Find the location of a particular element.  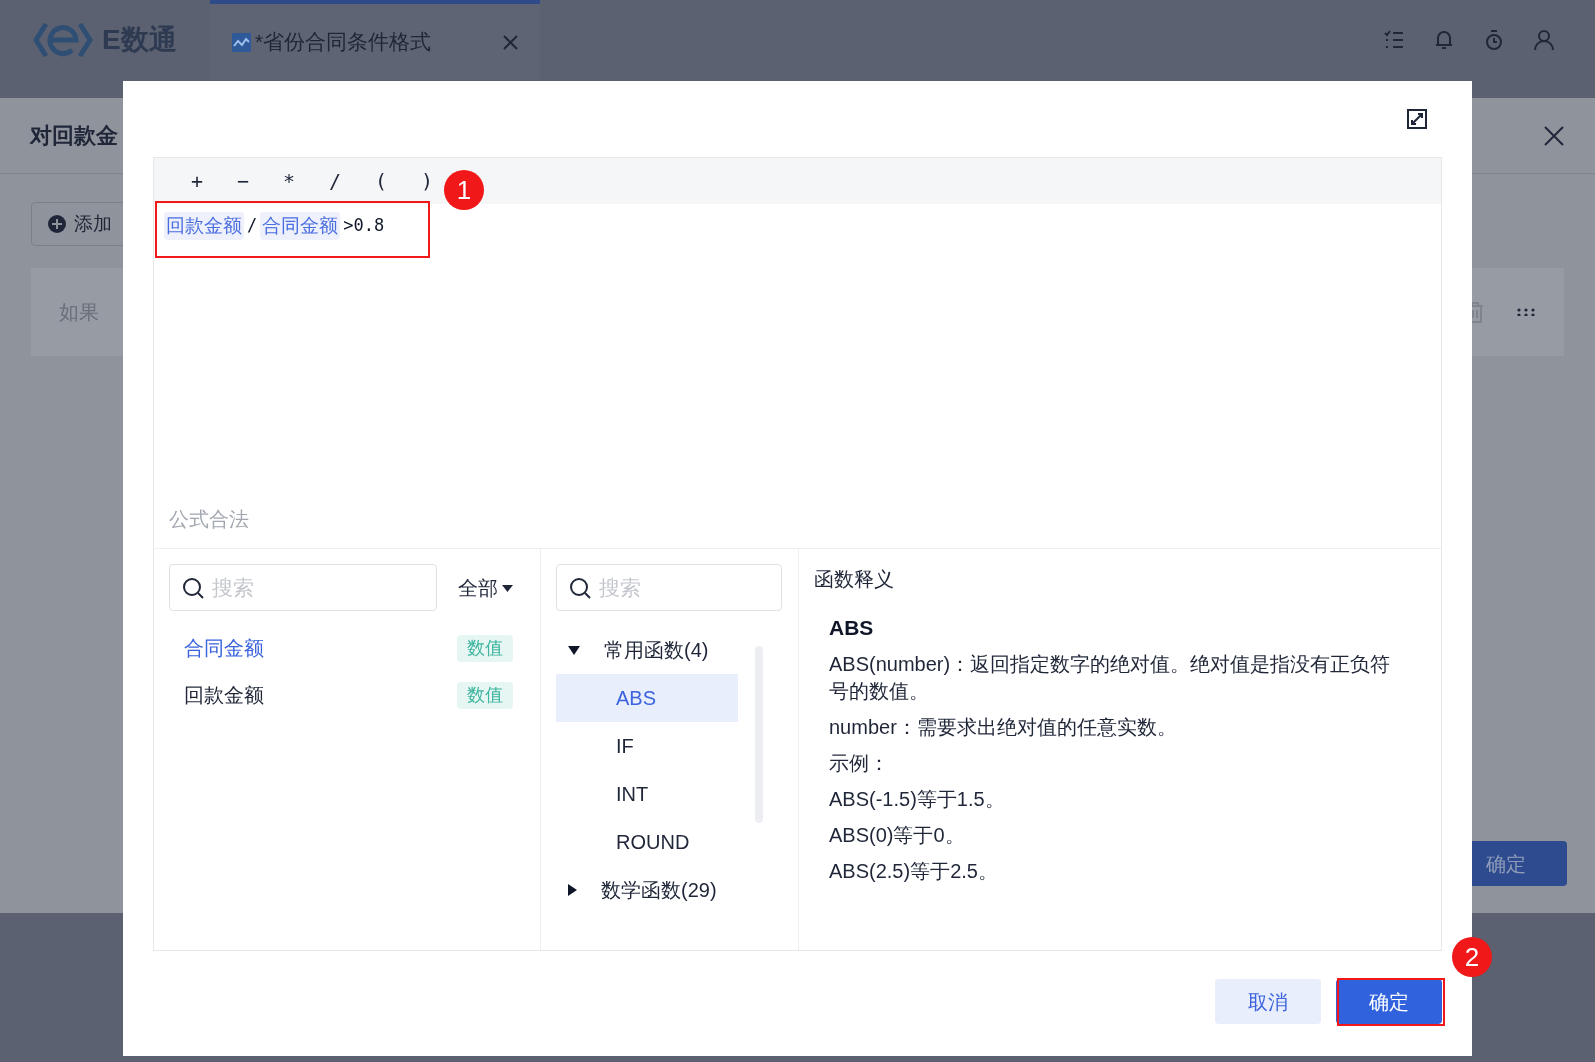

description-text: ABS(0)等于0。 is located at coordinates (897, 835).